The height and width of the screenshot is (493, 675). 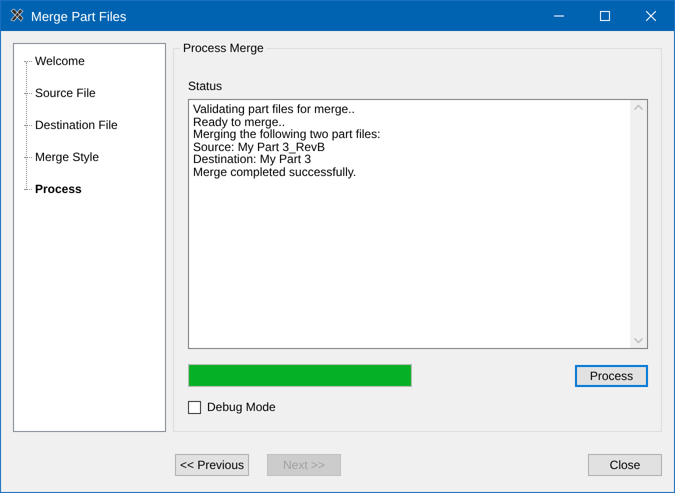 What do you see at coordinates (76, 125) in the screenshot?
I see `step-item: Destination File` at bounding box center [76, 125].